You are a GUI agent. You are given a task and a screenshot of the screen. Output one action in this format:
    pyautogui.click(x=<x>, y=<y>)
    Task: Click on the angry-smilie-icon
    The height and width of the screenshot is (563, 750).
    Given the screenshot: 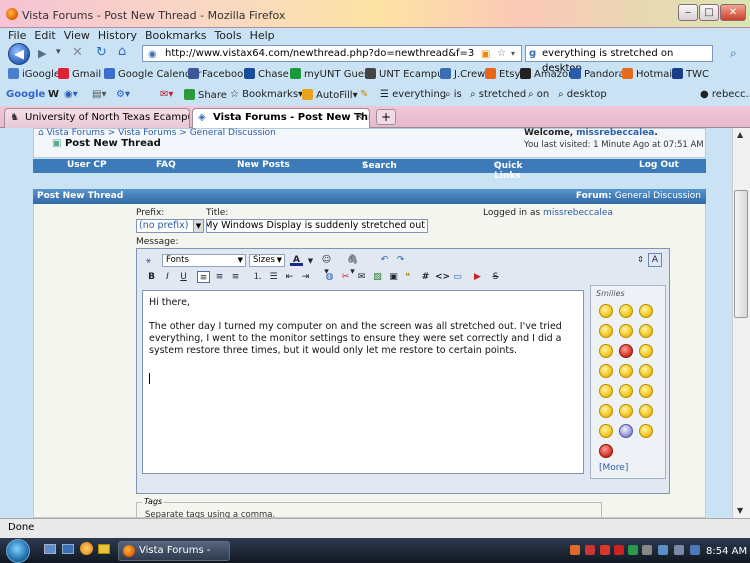 What is the action you would take?
    pyautogui.click(x=626, y=351)
    